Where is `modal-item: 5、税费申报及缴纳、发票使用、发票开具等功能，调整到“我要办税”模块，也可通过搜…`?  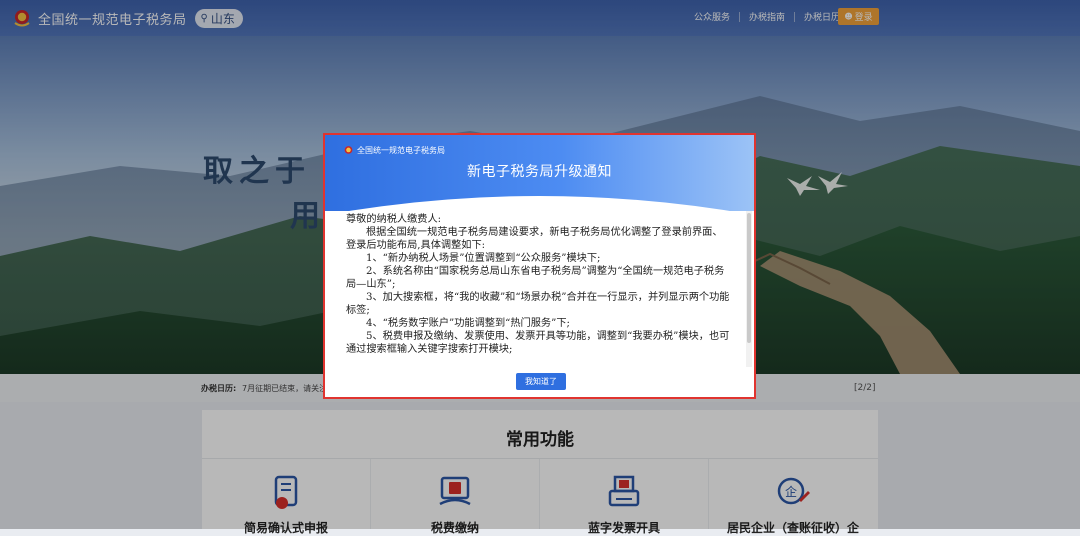
modal-item: 5、税费申报及缴纳、发票使用、发票开具等功能，调整到“我要办税”模块，也可通过搜… is located at coordinates (538, 343).